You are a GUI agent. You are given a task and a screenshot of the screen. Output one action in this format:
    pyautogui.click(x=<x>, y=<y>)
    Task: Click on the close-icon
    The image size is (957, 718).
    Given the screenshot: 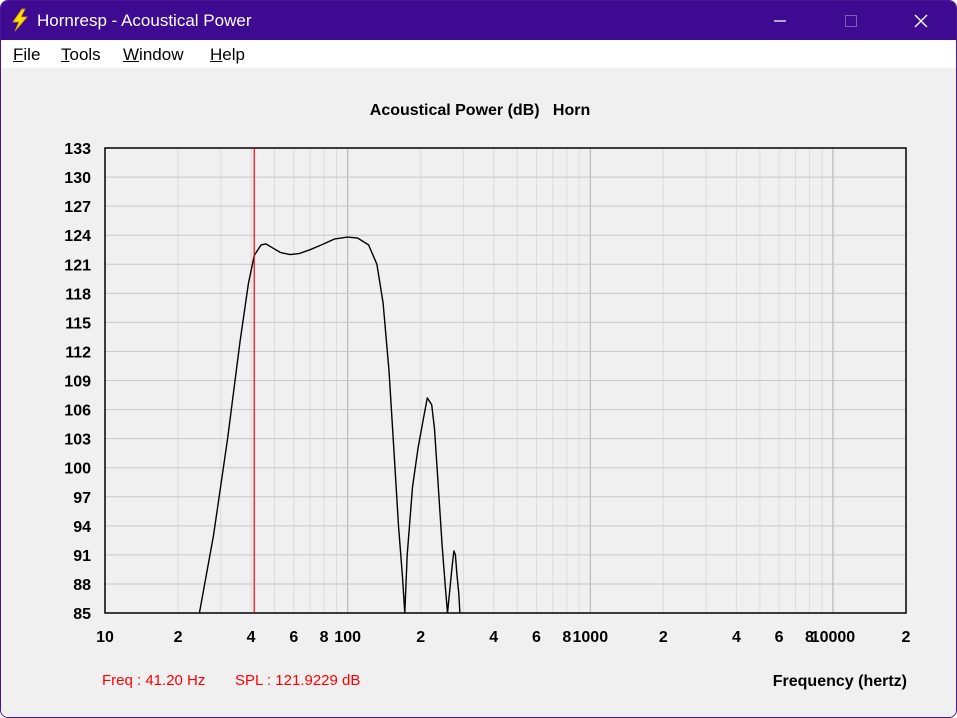 What is the action you would take?
    pyautogui.click(x=921, y=20)
    